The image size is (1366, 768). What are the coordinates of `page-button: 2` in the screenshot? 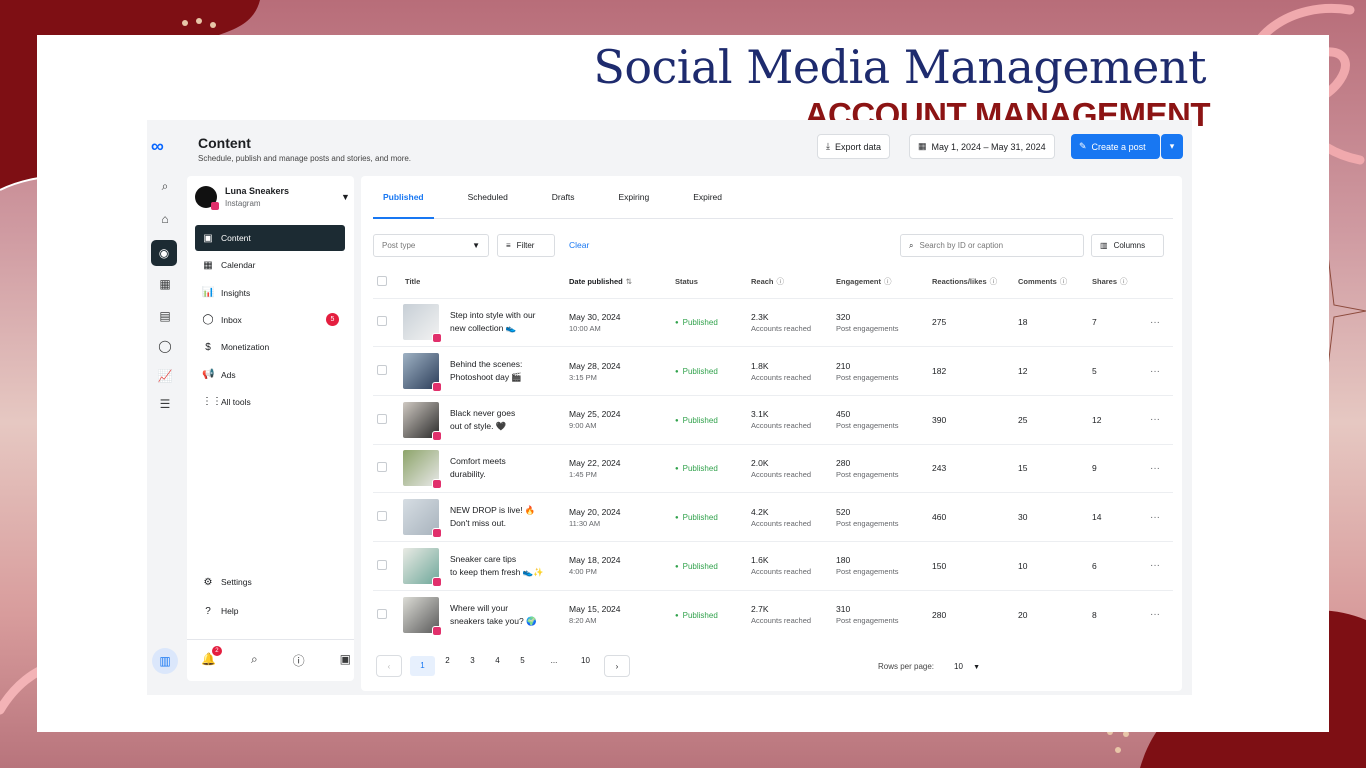 It's located at (447, 666).